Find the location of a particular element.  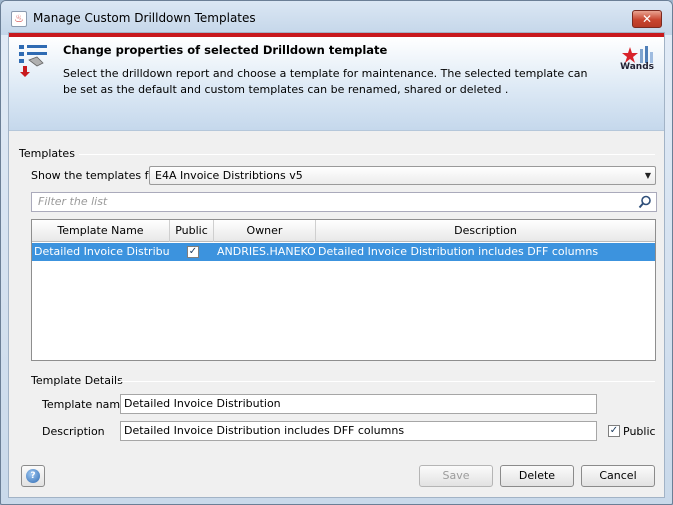

report-select-value: E4A Invoice Distribtions v5 is located at coordinates (229, 175).